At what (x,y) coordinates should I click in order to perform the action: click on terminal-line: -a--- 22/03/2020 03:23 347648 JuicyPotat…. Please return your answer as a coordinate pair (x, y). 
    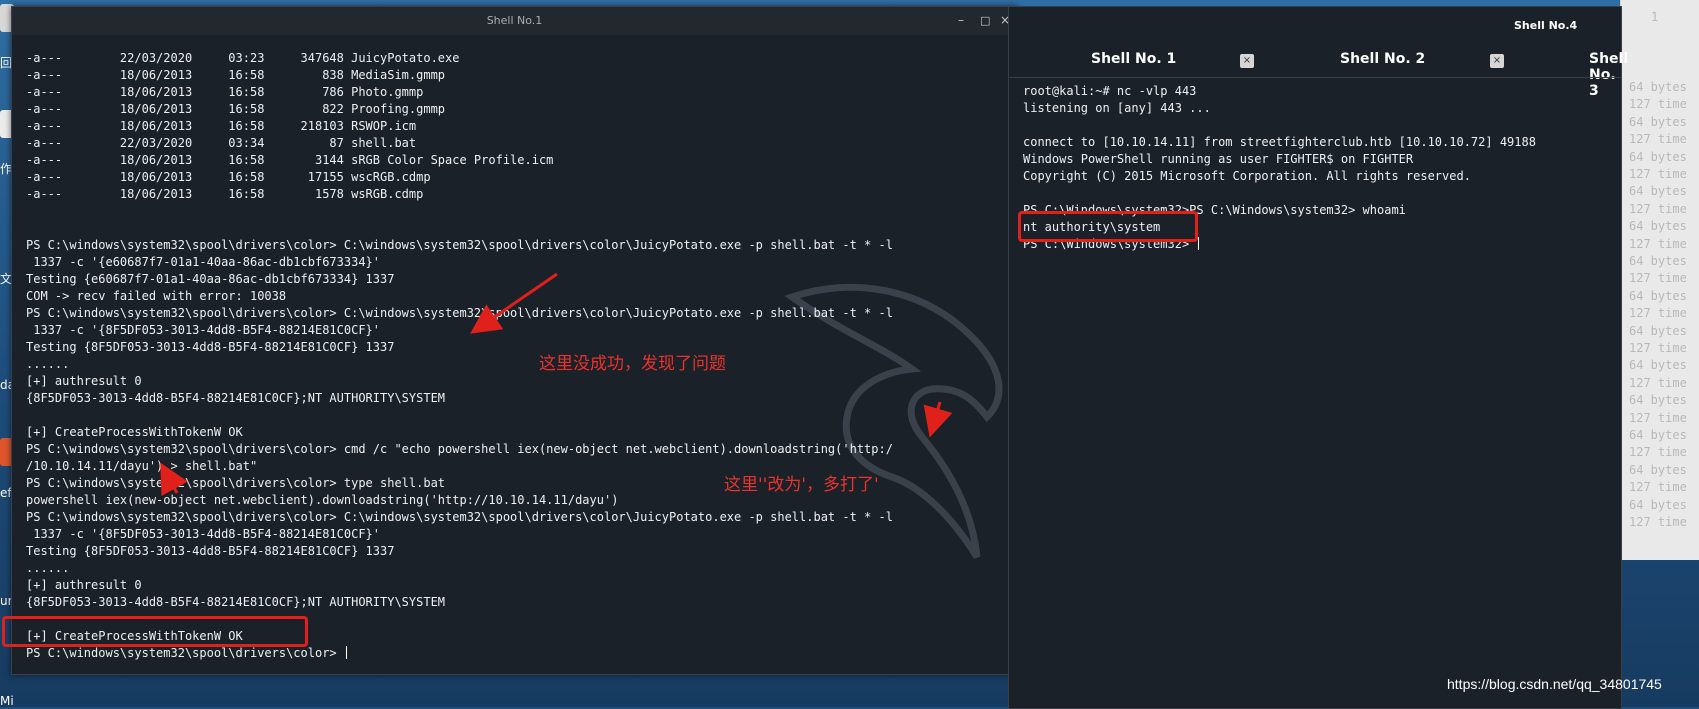
    Looking at the image, I should click on (459, 58).